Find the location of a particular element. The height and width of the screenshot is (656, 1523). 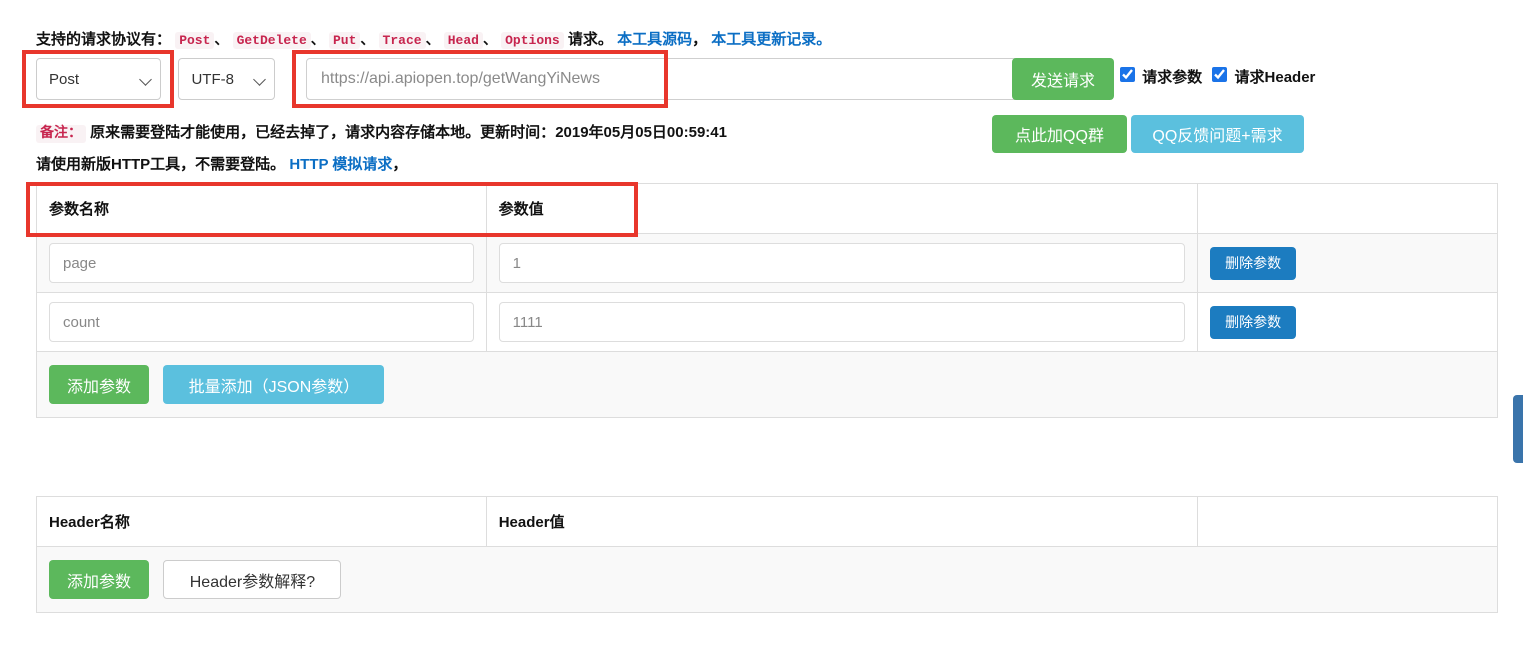

send-request-button: 发送请求 is located at coordinates (1063, 79).